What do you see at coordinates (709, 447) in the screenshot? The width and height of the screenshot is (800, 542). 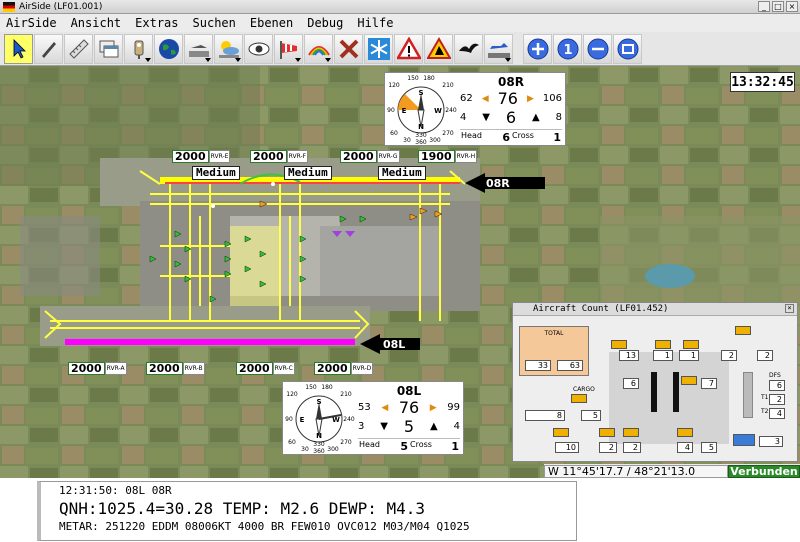 I see `count-dep-d: 5` at bounding box center [709, 447].